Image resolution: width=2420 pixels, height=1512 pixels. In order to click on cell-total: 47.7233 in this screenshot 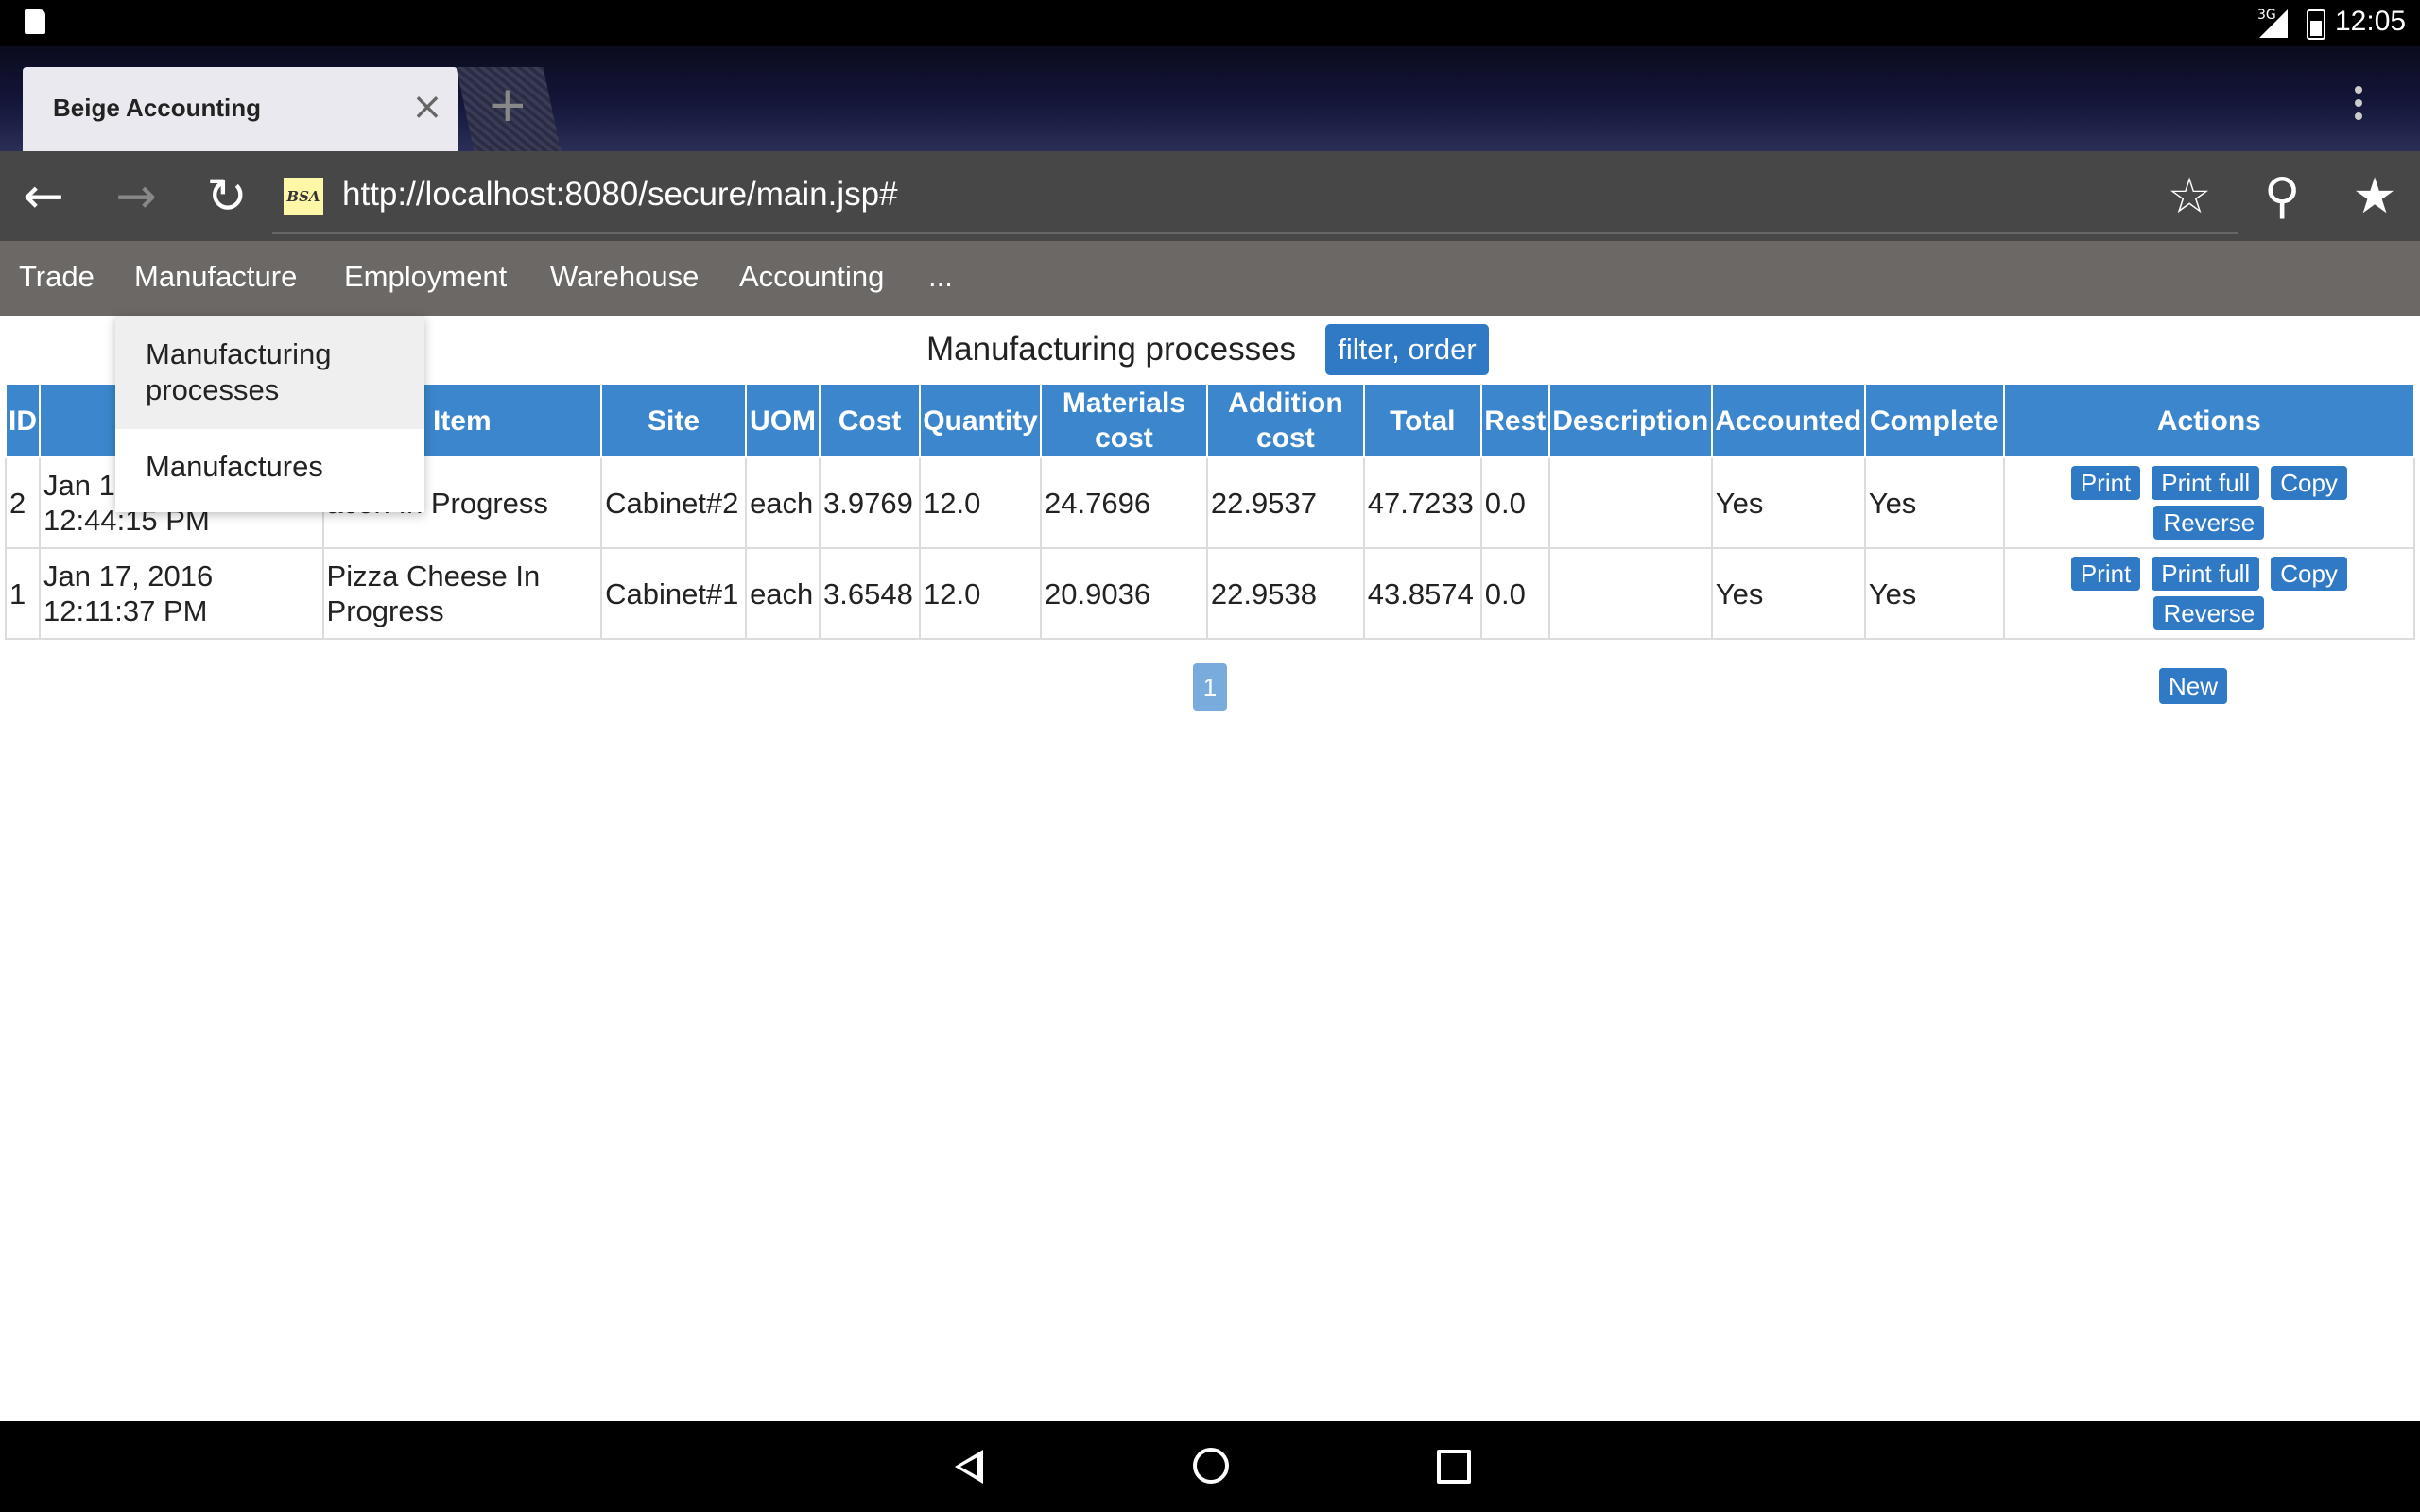, I will do `click(1422, 502)`.